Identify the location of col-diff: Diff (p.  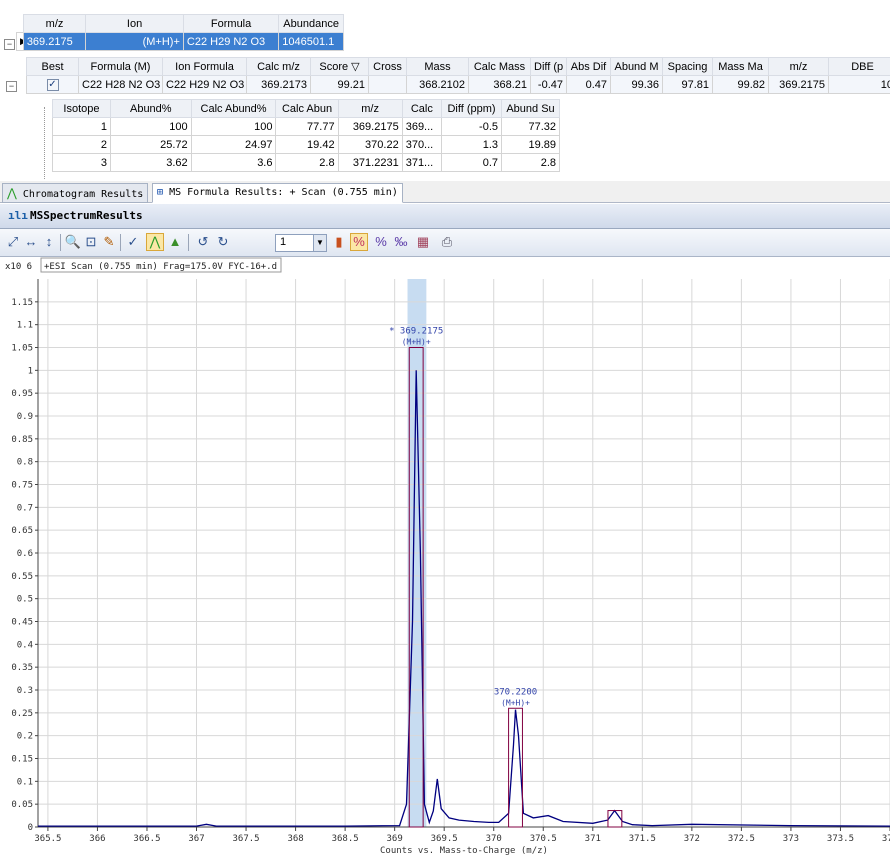
(548, 66).